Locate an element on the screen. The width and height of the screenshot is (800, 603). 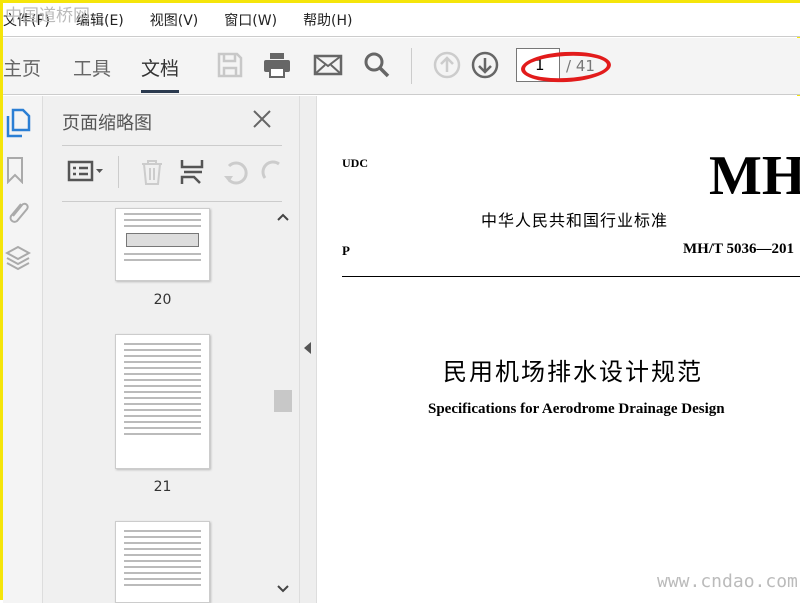
nav-rail is located at coordinates (23, 349).